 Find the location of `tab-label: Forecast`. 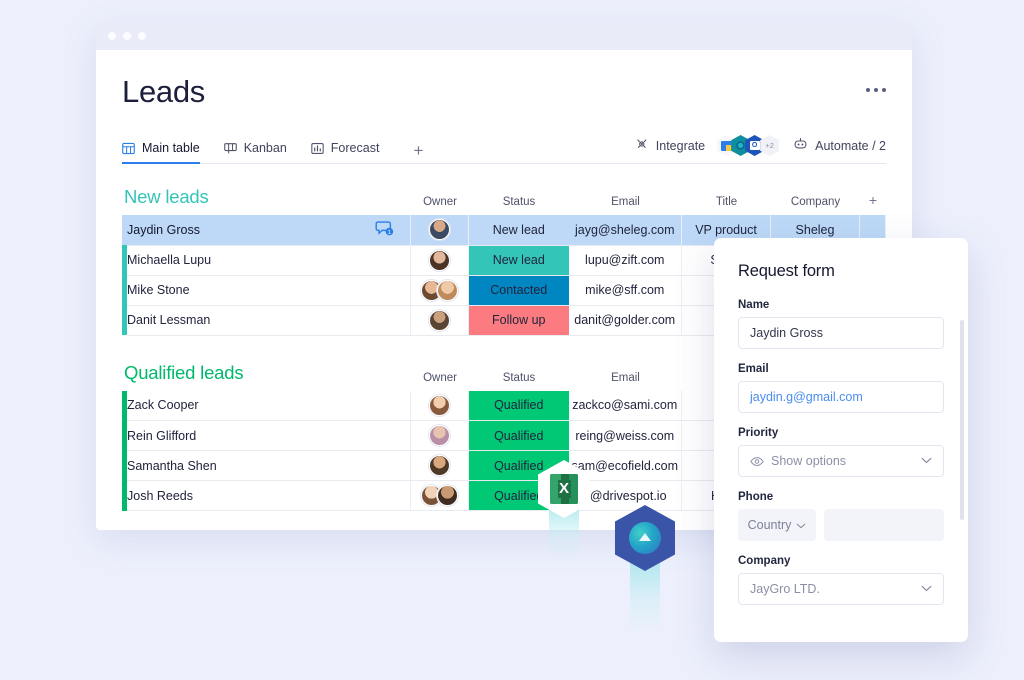

tab-label: Forecast is located at coordinates (355, 148).